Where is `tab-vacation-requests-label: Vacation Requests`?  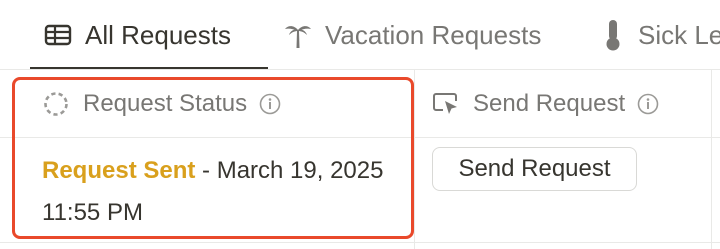 tab-vacation-requests-label: Vacation Requests is located at coordinates (433, 34).